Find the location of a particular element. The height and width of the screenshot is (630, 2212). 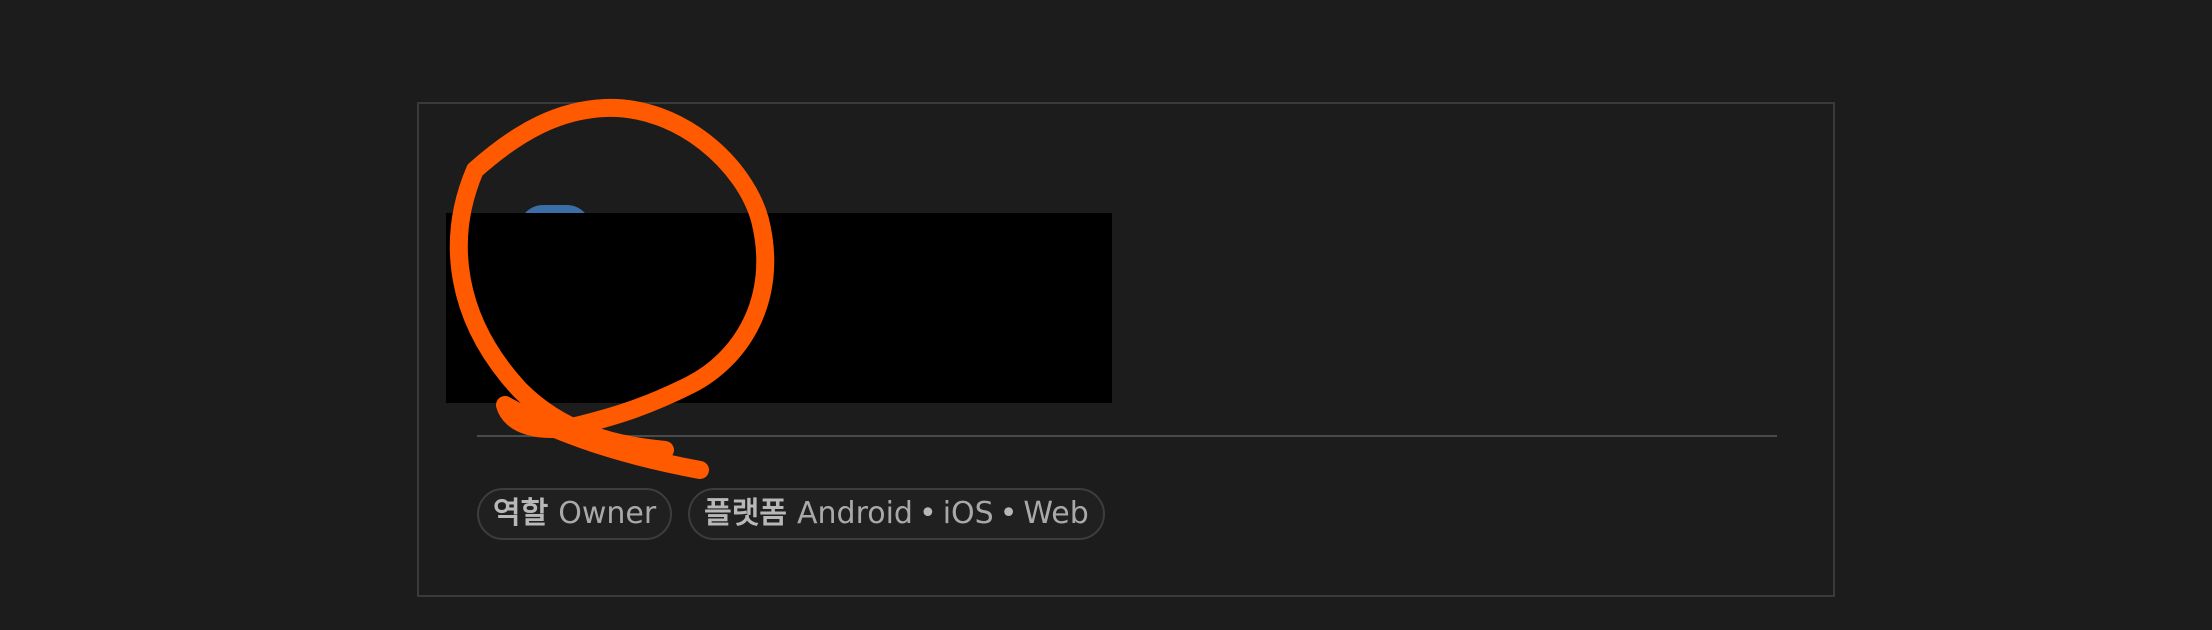

meta-chip-row: 역할 Owner 플랫폼 Android • iOS • Web is located at coordinates (791, 514).